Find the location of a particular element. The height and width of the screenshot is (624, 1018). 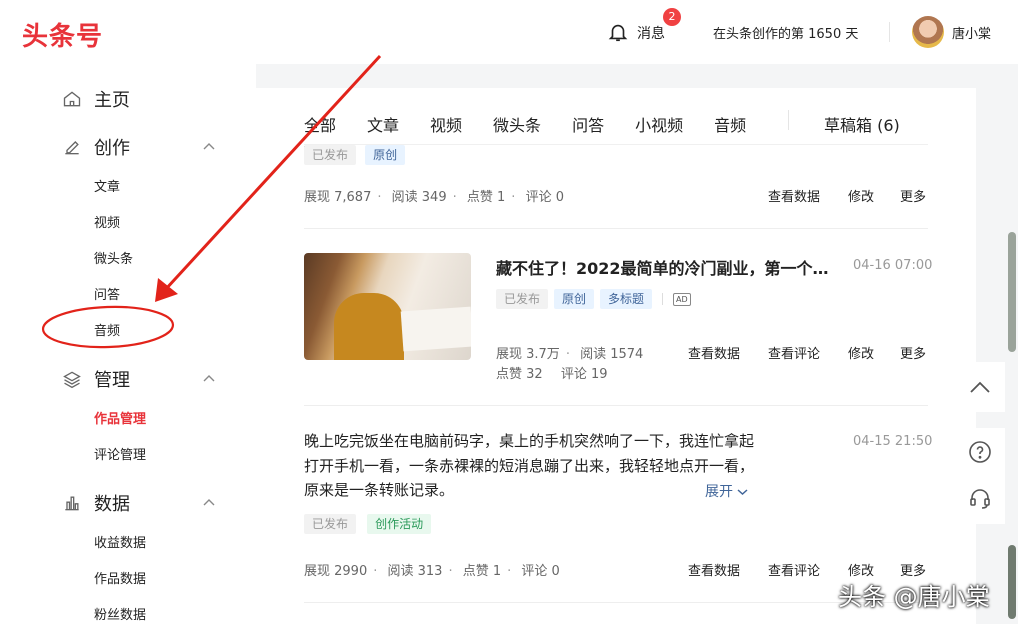

tab-bar: 全部 文章 视频 微头条 问答 小视频 音频 is located at coordinates (540, 130).